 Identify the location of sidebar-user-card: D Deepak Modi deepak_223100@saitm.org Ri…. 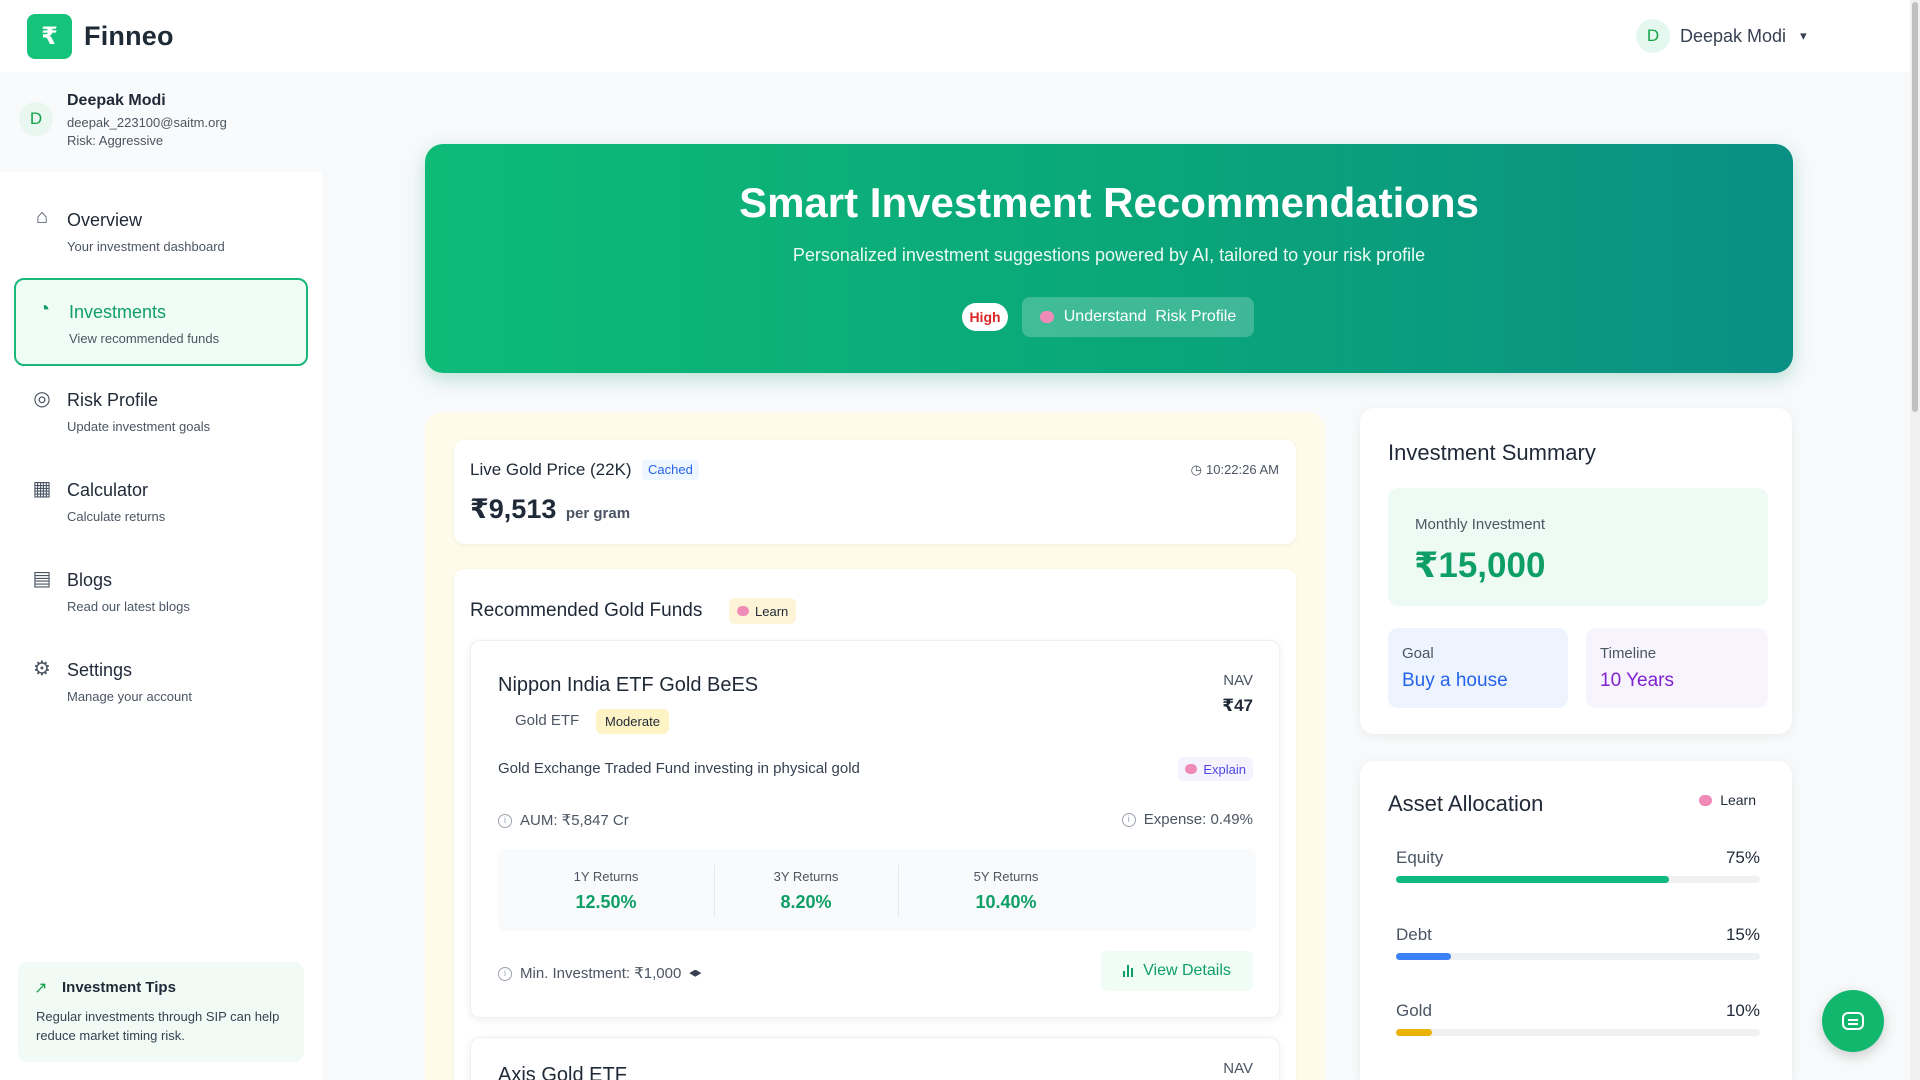
(175, 122).